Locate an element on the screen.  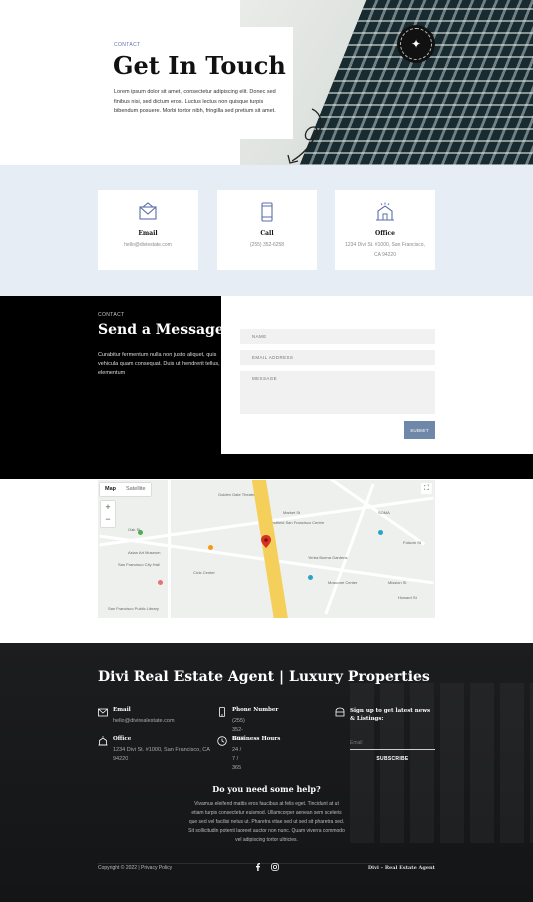
newsletter-email-input is located at coordinates (392, 743).